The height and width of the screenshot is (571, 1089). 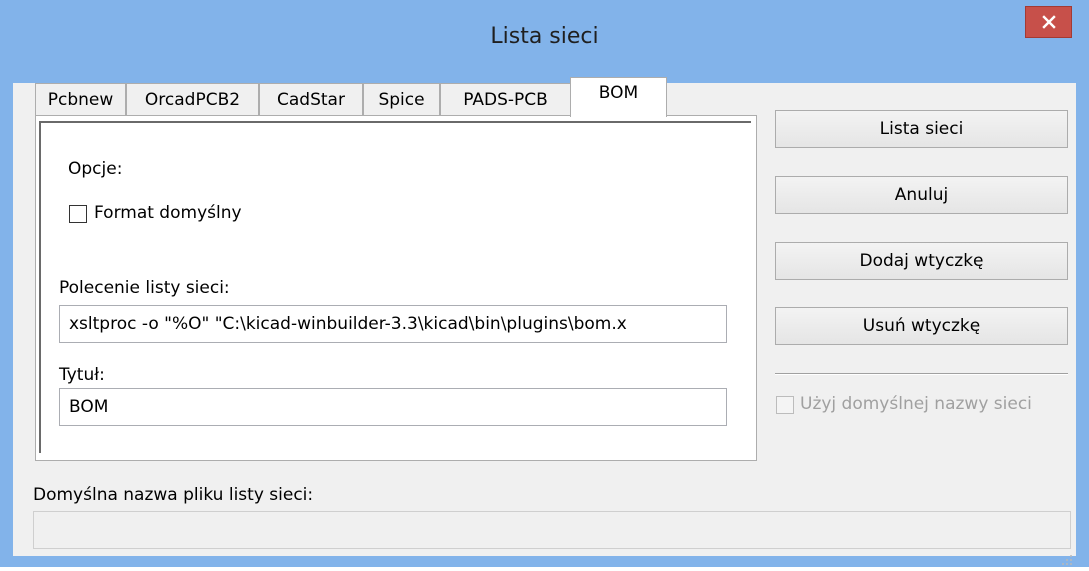 I want to click on add-plugin-button-label: Dodaj wtyczkę, so click(x=921, y=261).